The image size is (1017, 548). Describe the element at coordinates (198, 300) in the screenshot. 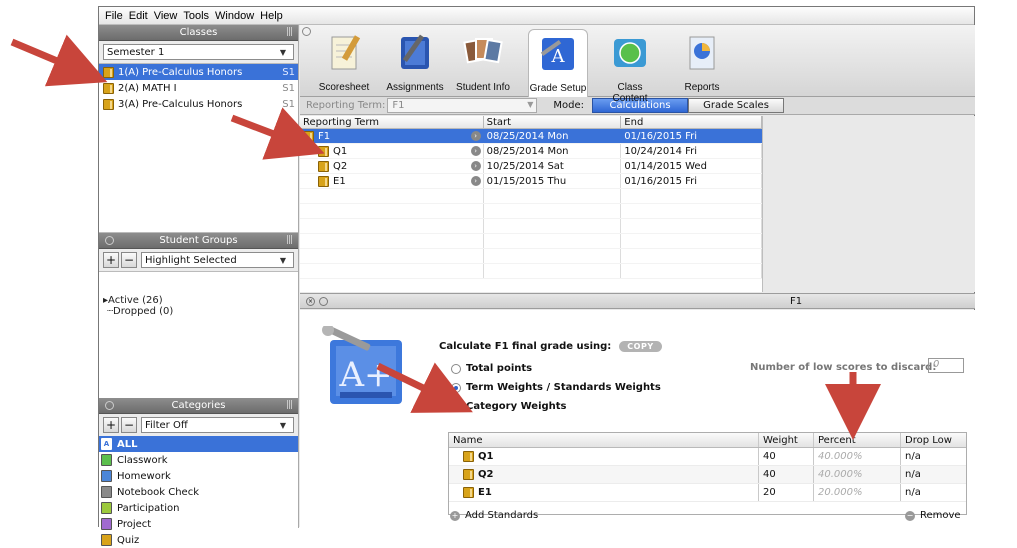

I see `tree-item-active: ▸Active (26)` at that location.